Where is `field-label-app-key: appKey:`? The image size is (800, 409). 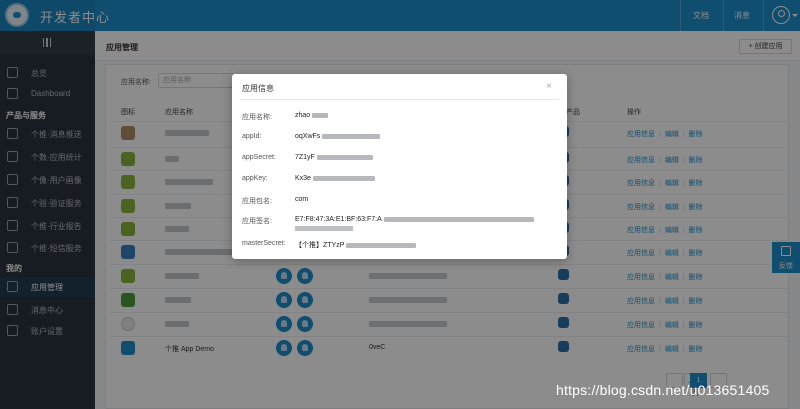 field-label-app-key: appKey: is located at coordinates (255, 178).